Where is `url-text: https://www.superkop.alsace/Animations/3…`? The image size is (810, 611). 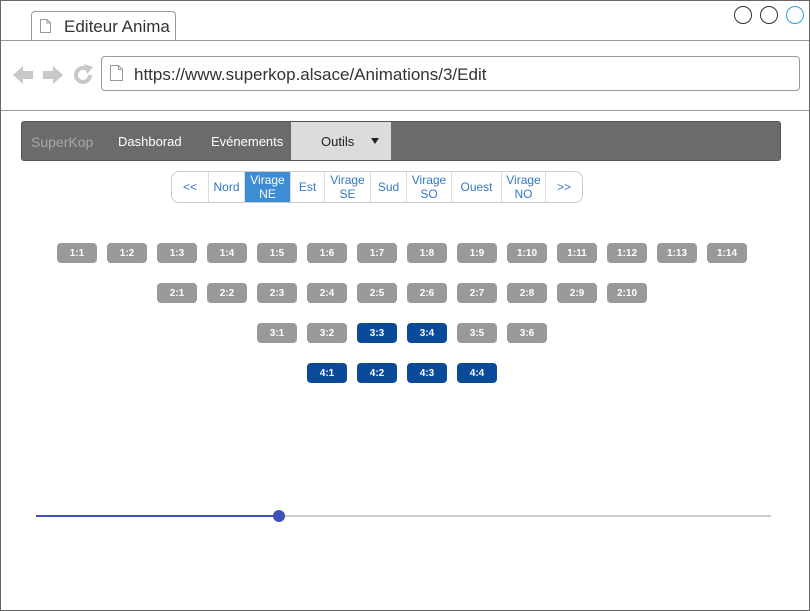 url-text: https://www.superkop.alsace/Animations/3… is located at coordinates (310, 74).